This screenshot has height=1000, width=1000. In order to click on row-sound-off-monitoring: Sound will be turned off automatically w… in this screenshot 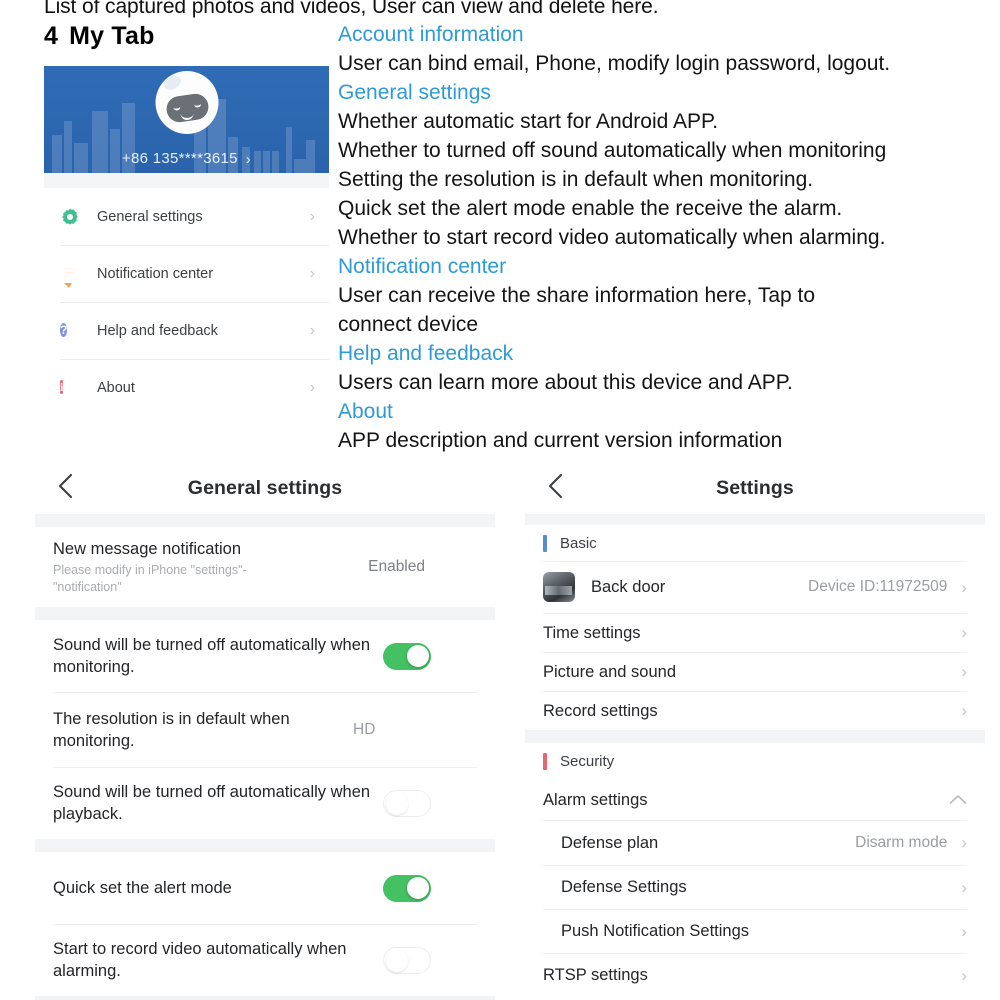, I will do `click(265, 656)`.